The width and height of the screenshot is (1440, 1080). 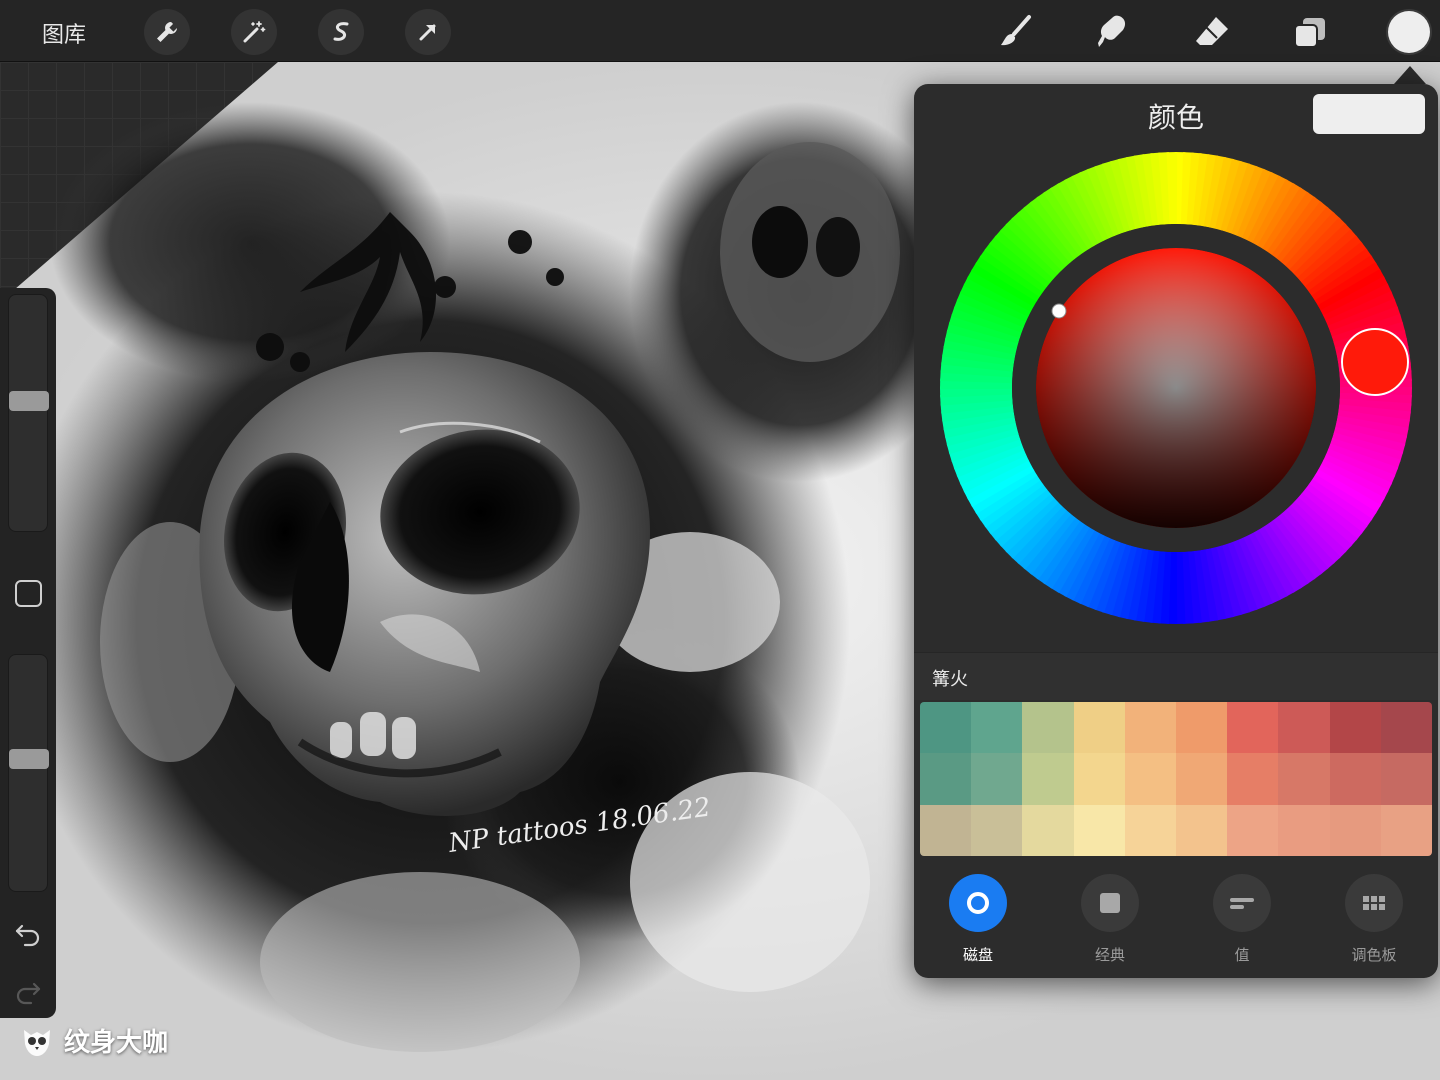 What do you see at coordinates (1059, 311) in the screenshot?
I see `saturation-picker-handle` at bounding box center [1059, 311].